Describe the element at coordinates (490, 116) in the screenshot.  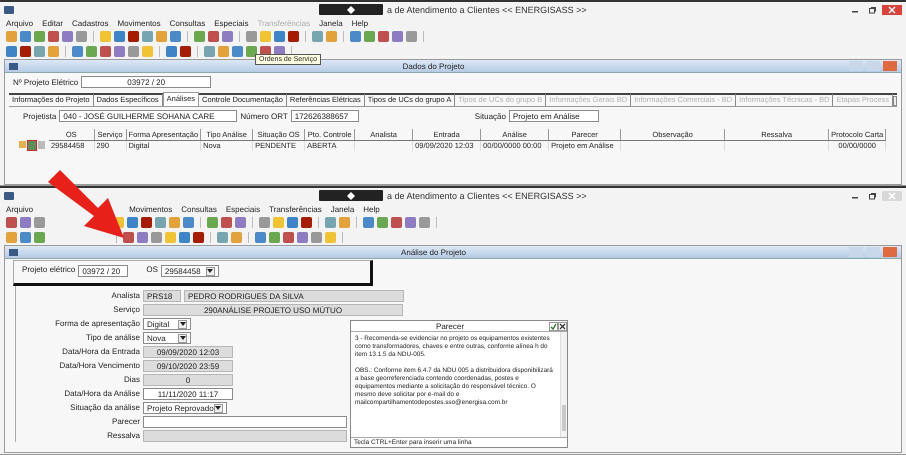
I see `field-label: Situação` at that location.